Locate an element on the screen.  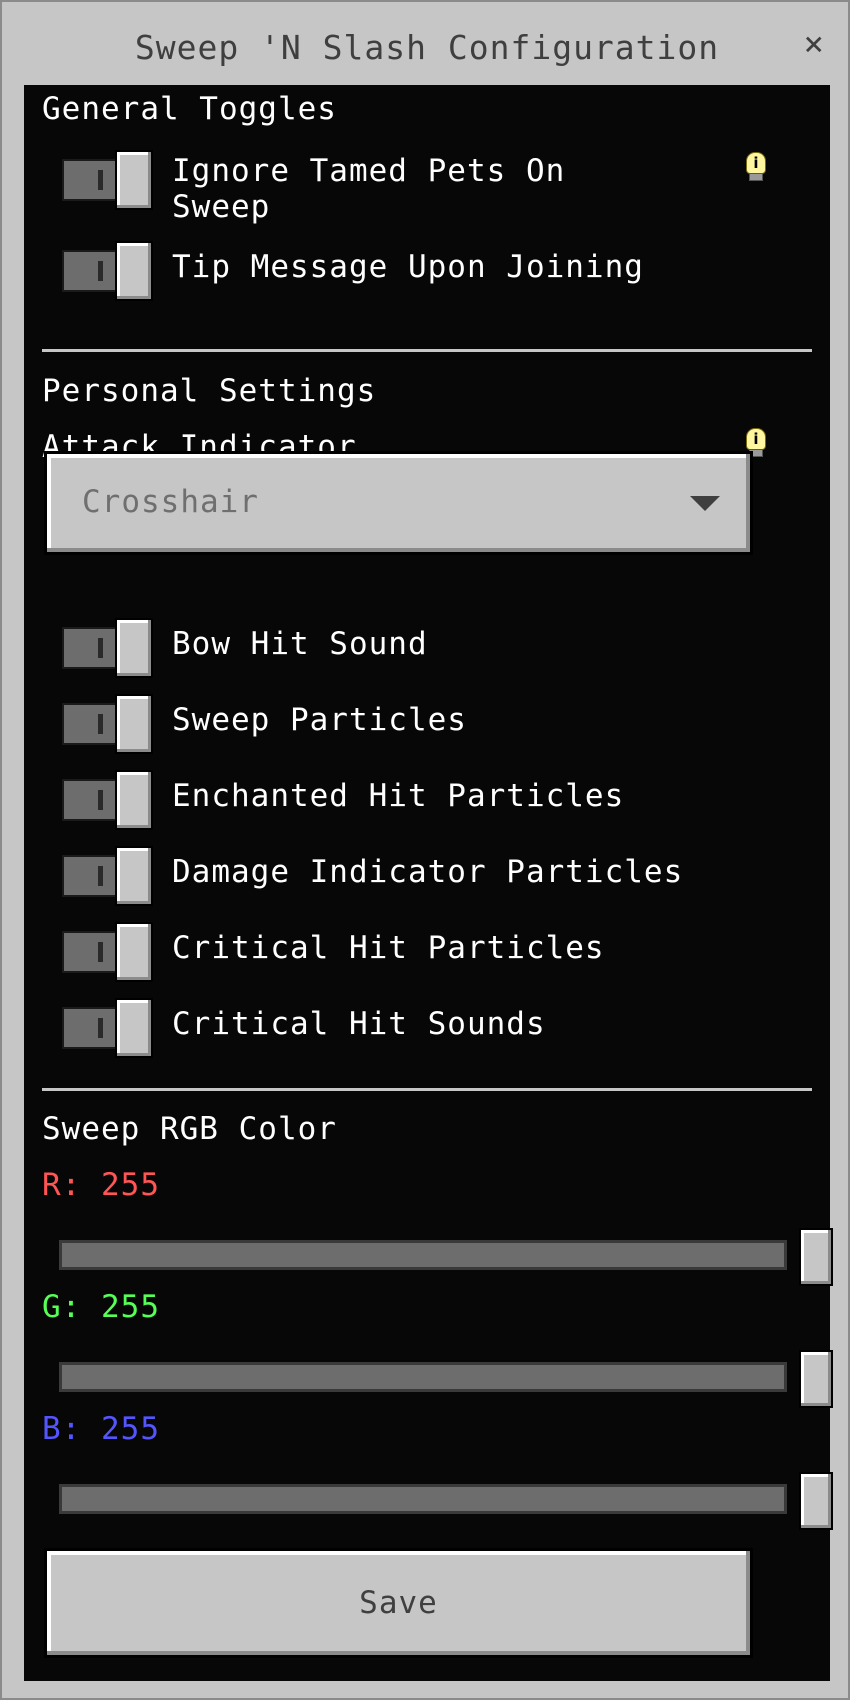
ignore-tamed-pets-label-line1: Ignore Tamed Pets On is located at coordinates (369, 171).